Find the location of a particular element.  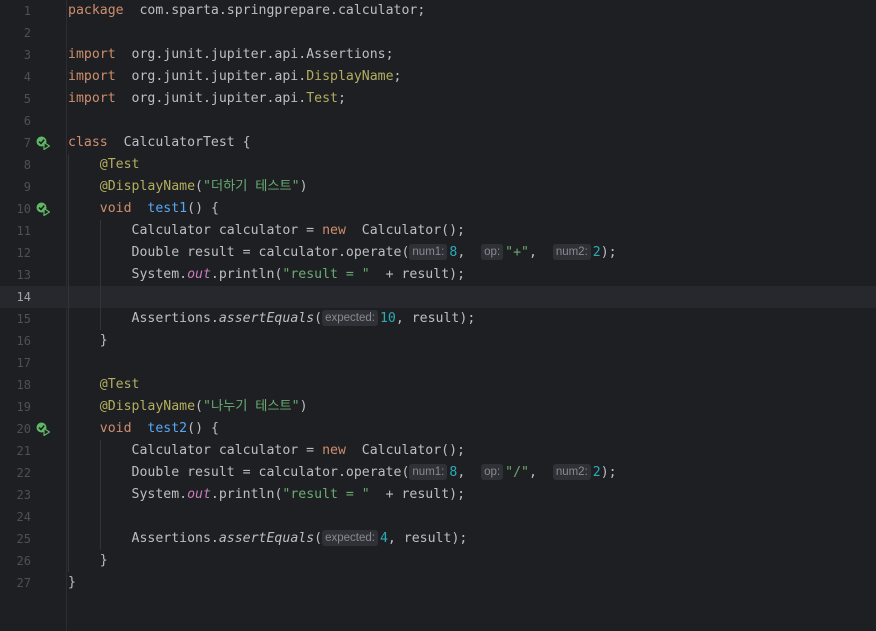

code-line: 20 void test2() { is located at coordinates (438, 429).